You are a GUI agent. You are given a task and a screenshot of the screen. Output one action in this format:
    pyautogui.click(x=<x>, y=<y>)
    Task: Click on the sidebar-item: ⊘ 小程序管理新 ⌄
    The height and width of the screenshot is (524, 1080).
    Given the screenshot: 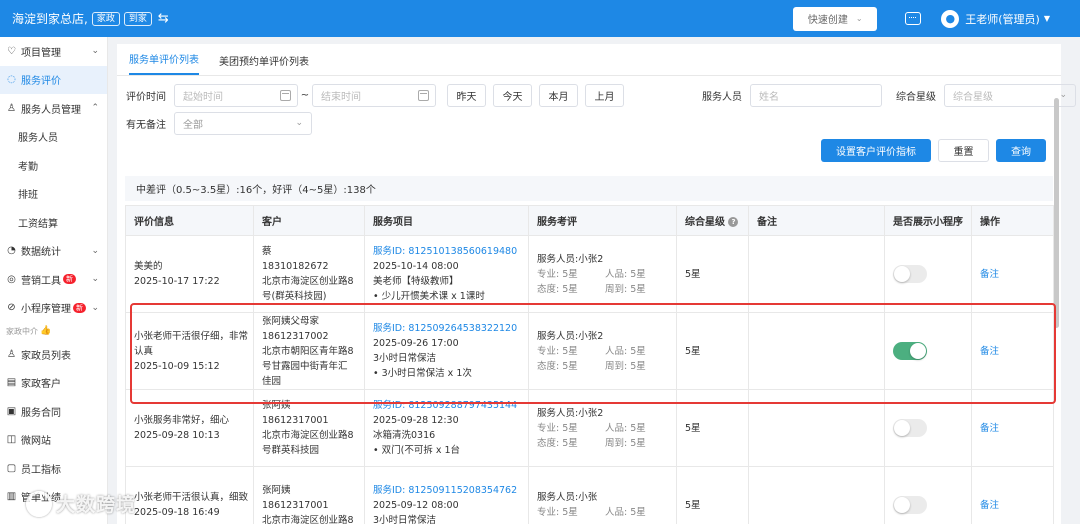 What is the action you would take?
    pyautogui.click(x=53, y=308)
    